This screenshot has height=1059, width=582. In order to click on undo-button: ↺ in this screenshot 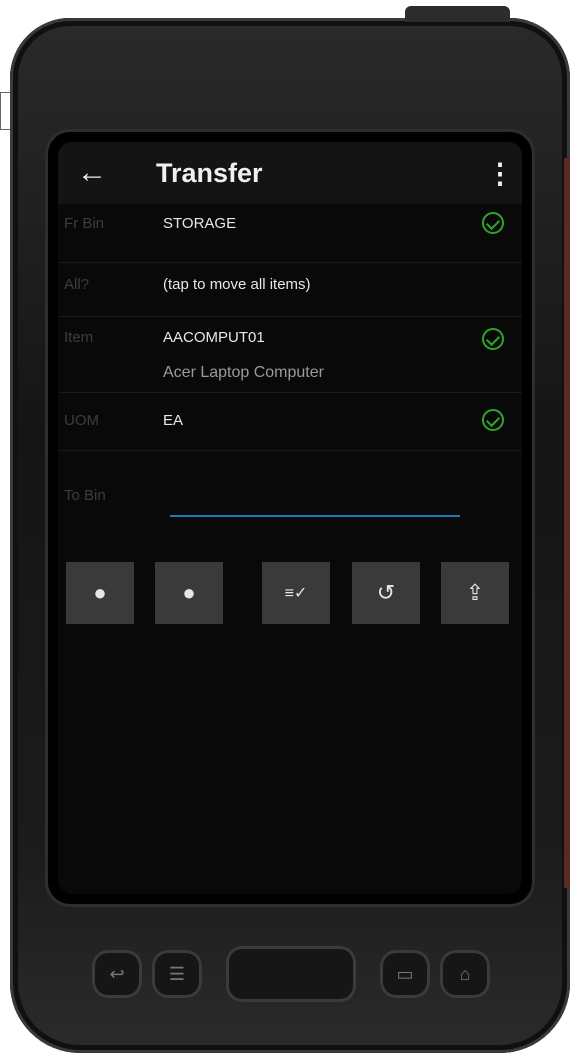, I will do `click(386, 593)`.